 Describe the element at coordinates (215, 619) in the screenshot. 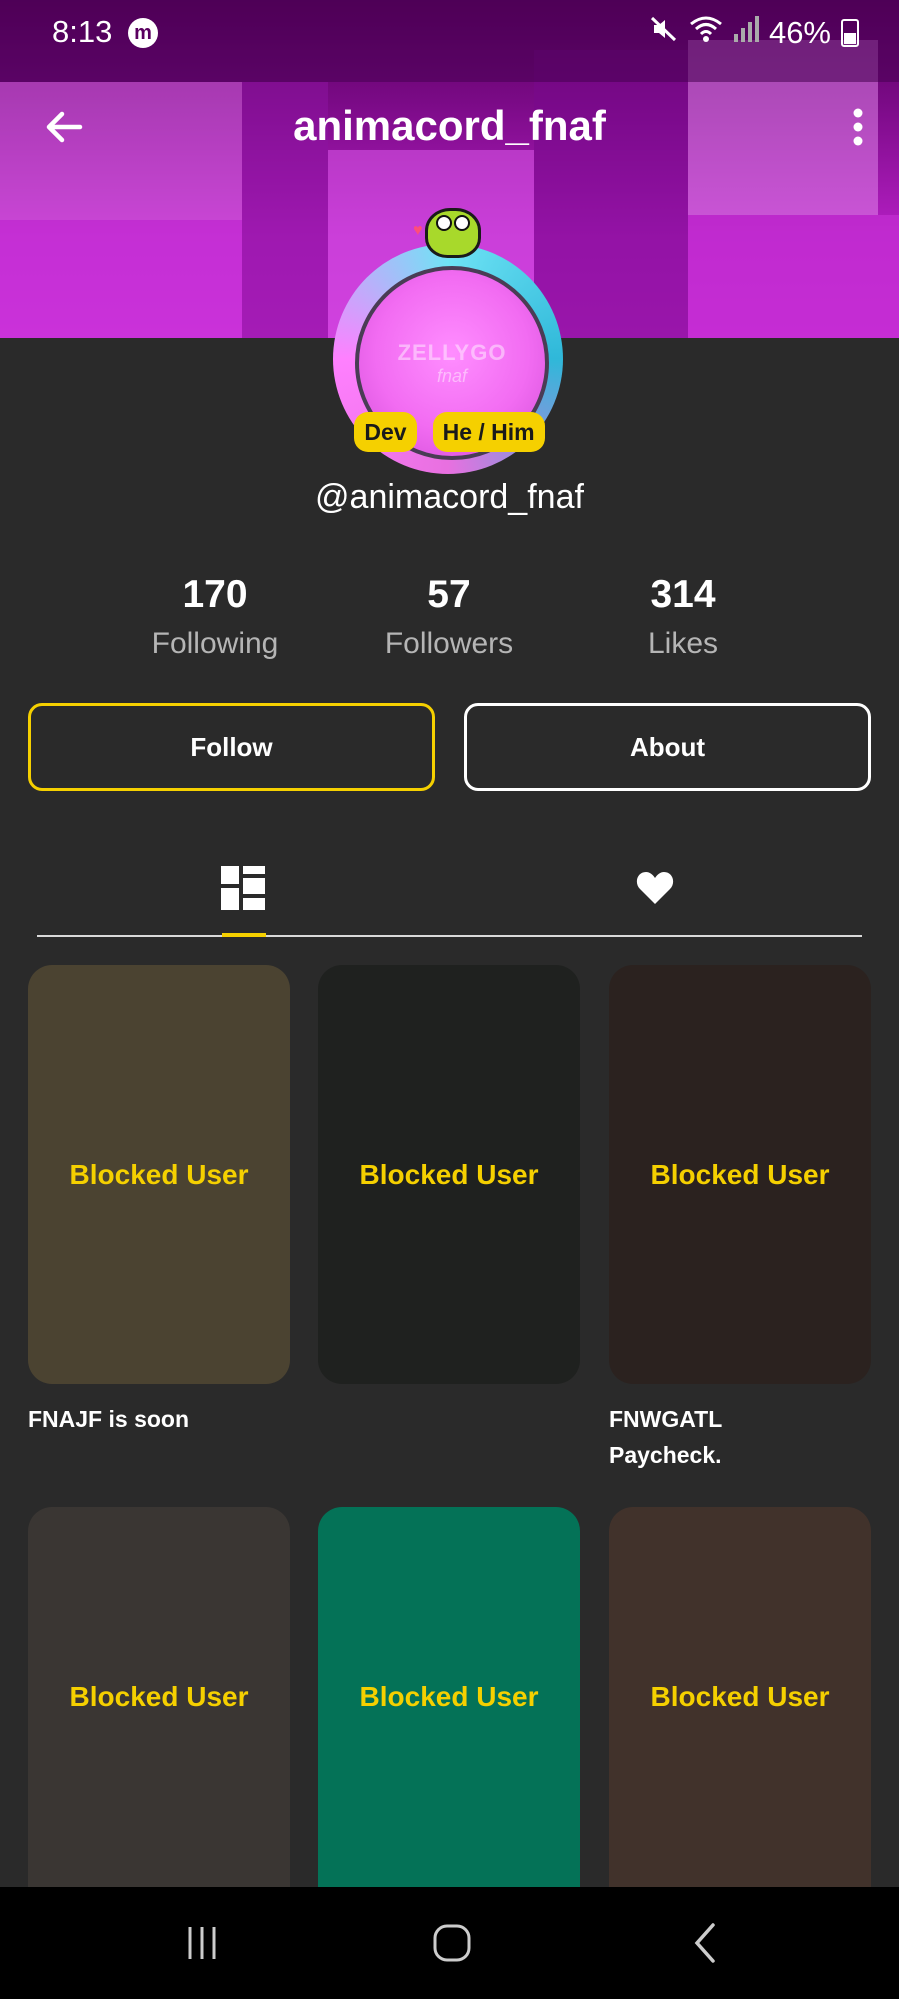

I see `stat-following: 170 Following` at that location.